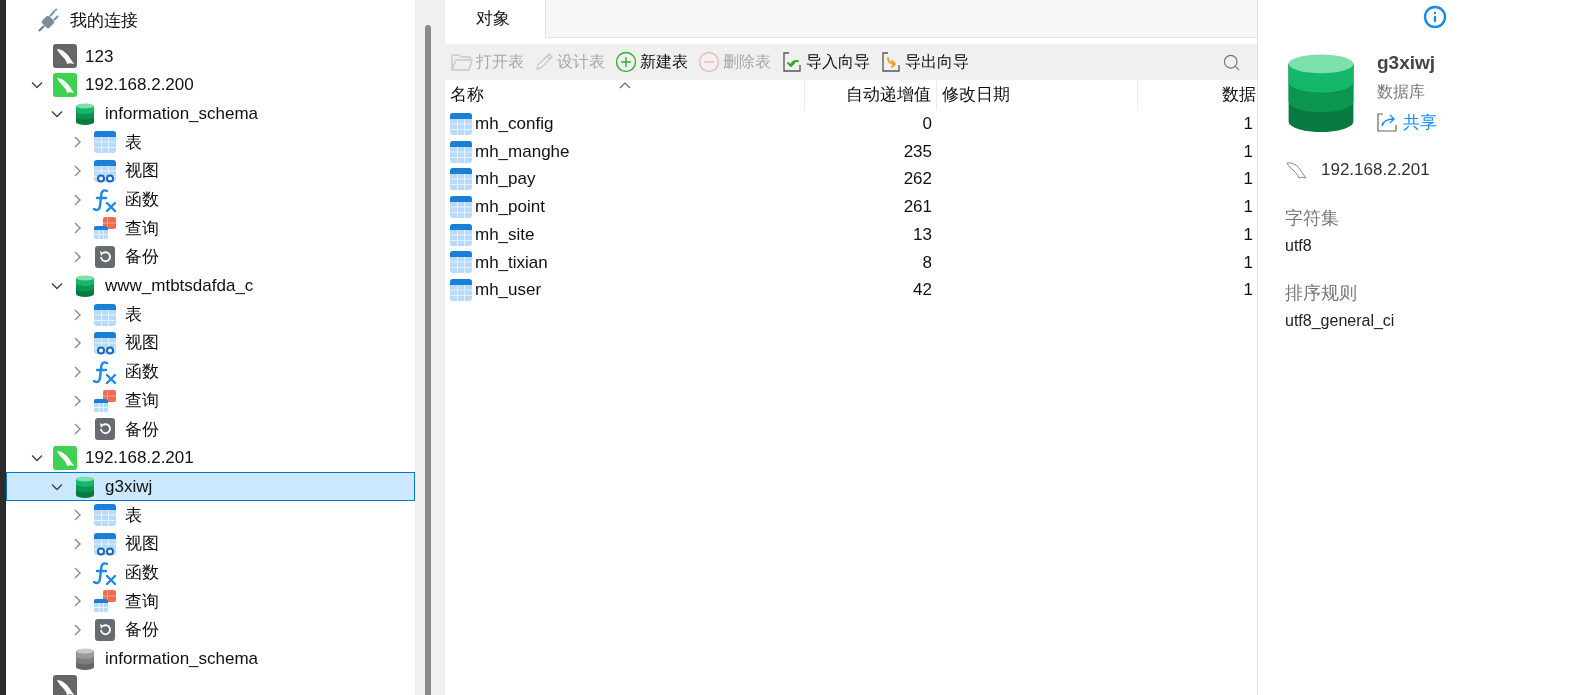 The height and width of the screenshot is (695, 1584). What do you see at coordinates (508, 290) in the screenshot?
I see `table-cell-text: mh_user` at bounding box center [508, 290].